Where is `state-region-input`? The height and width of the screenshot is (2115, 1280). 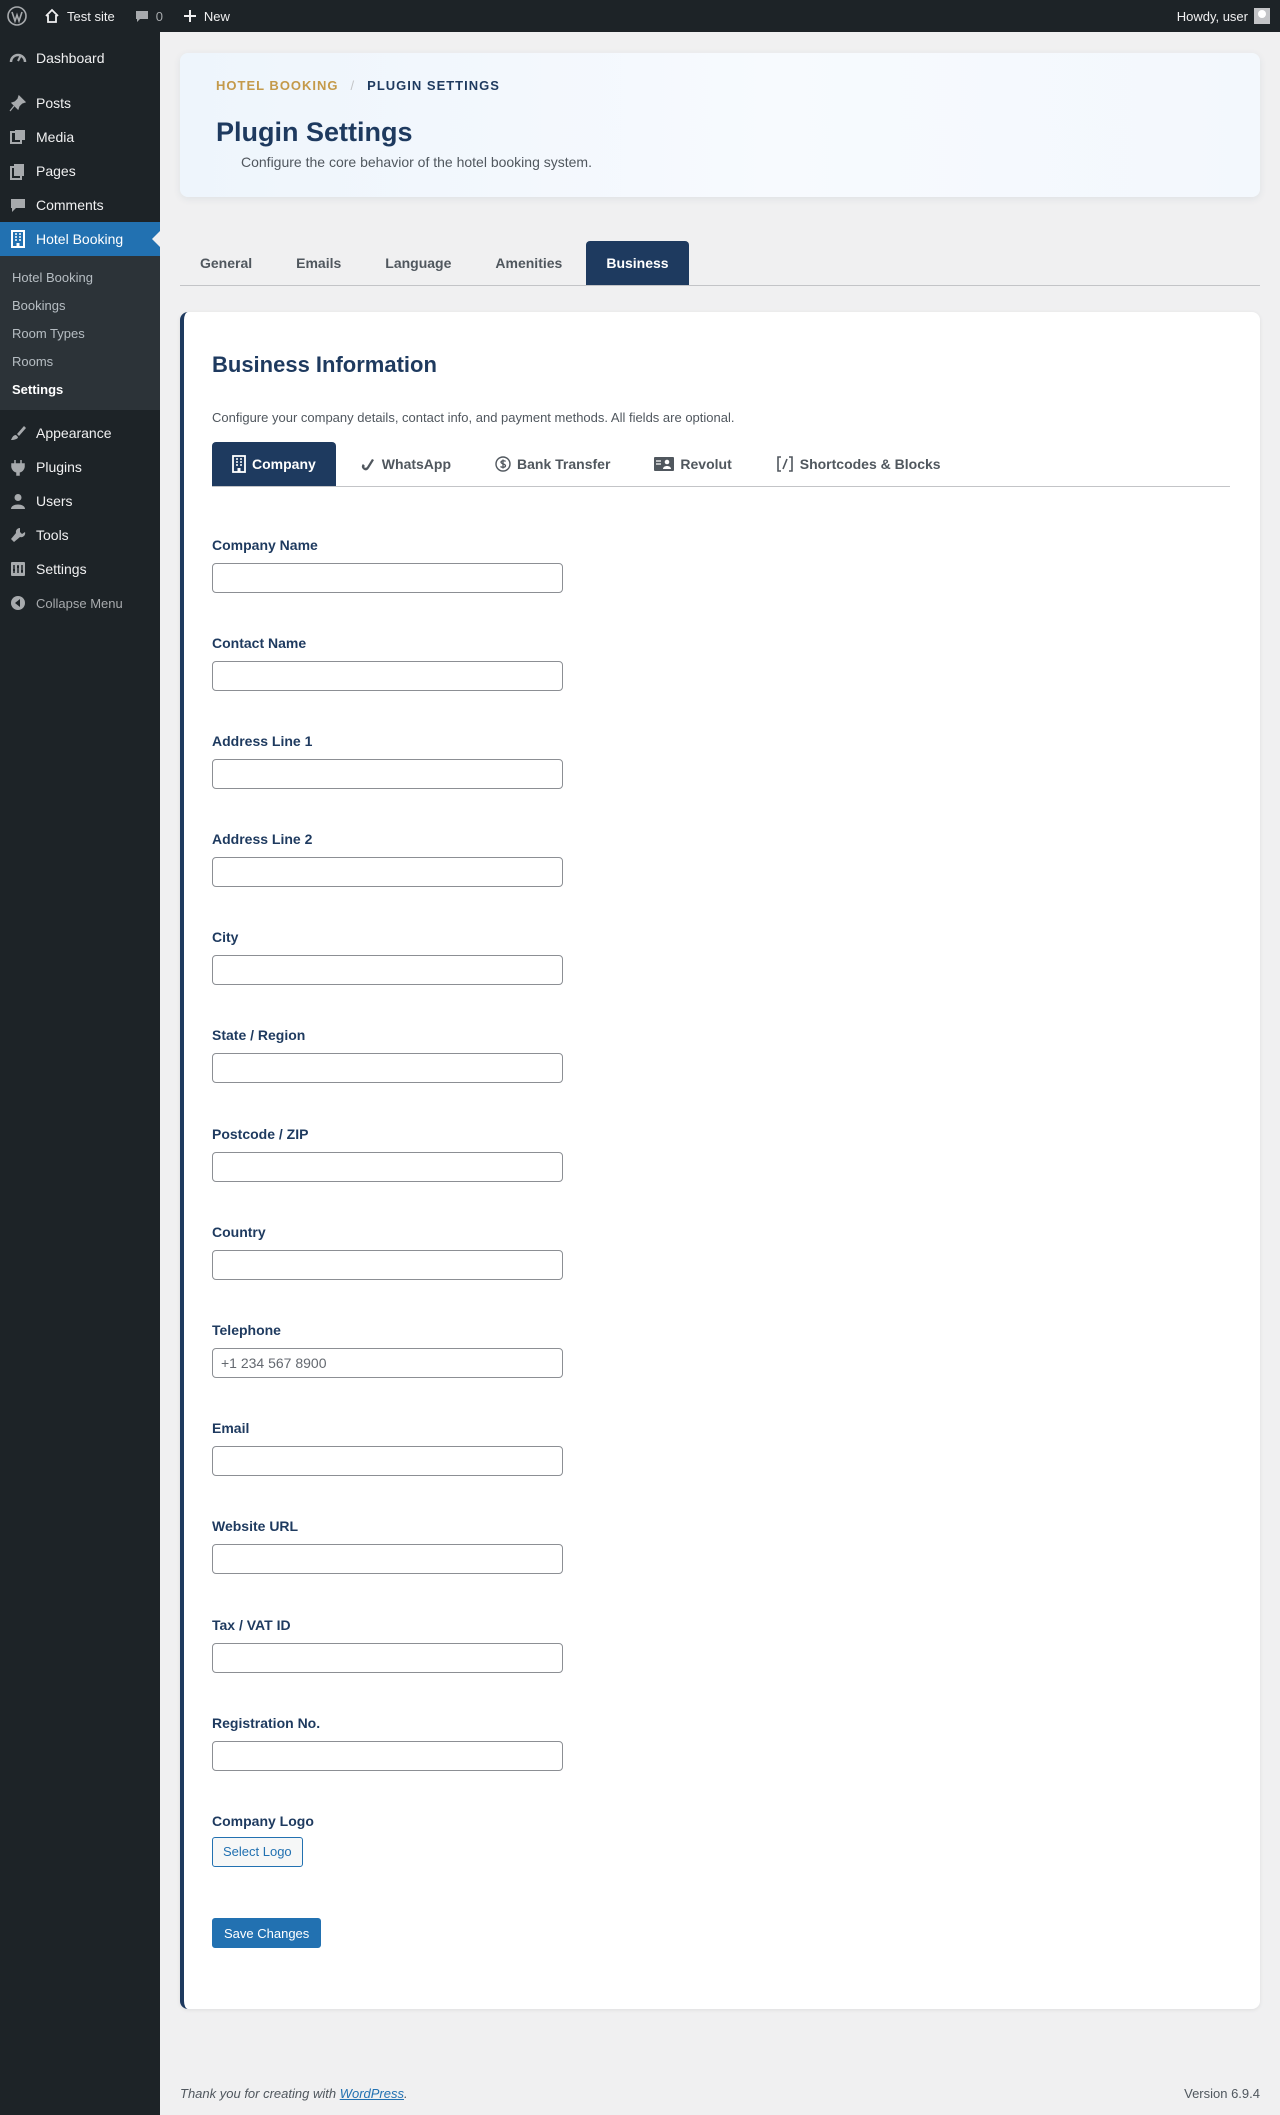 state-region-input is located at coordinates (387, 1068).